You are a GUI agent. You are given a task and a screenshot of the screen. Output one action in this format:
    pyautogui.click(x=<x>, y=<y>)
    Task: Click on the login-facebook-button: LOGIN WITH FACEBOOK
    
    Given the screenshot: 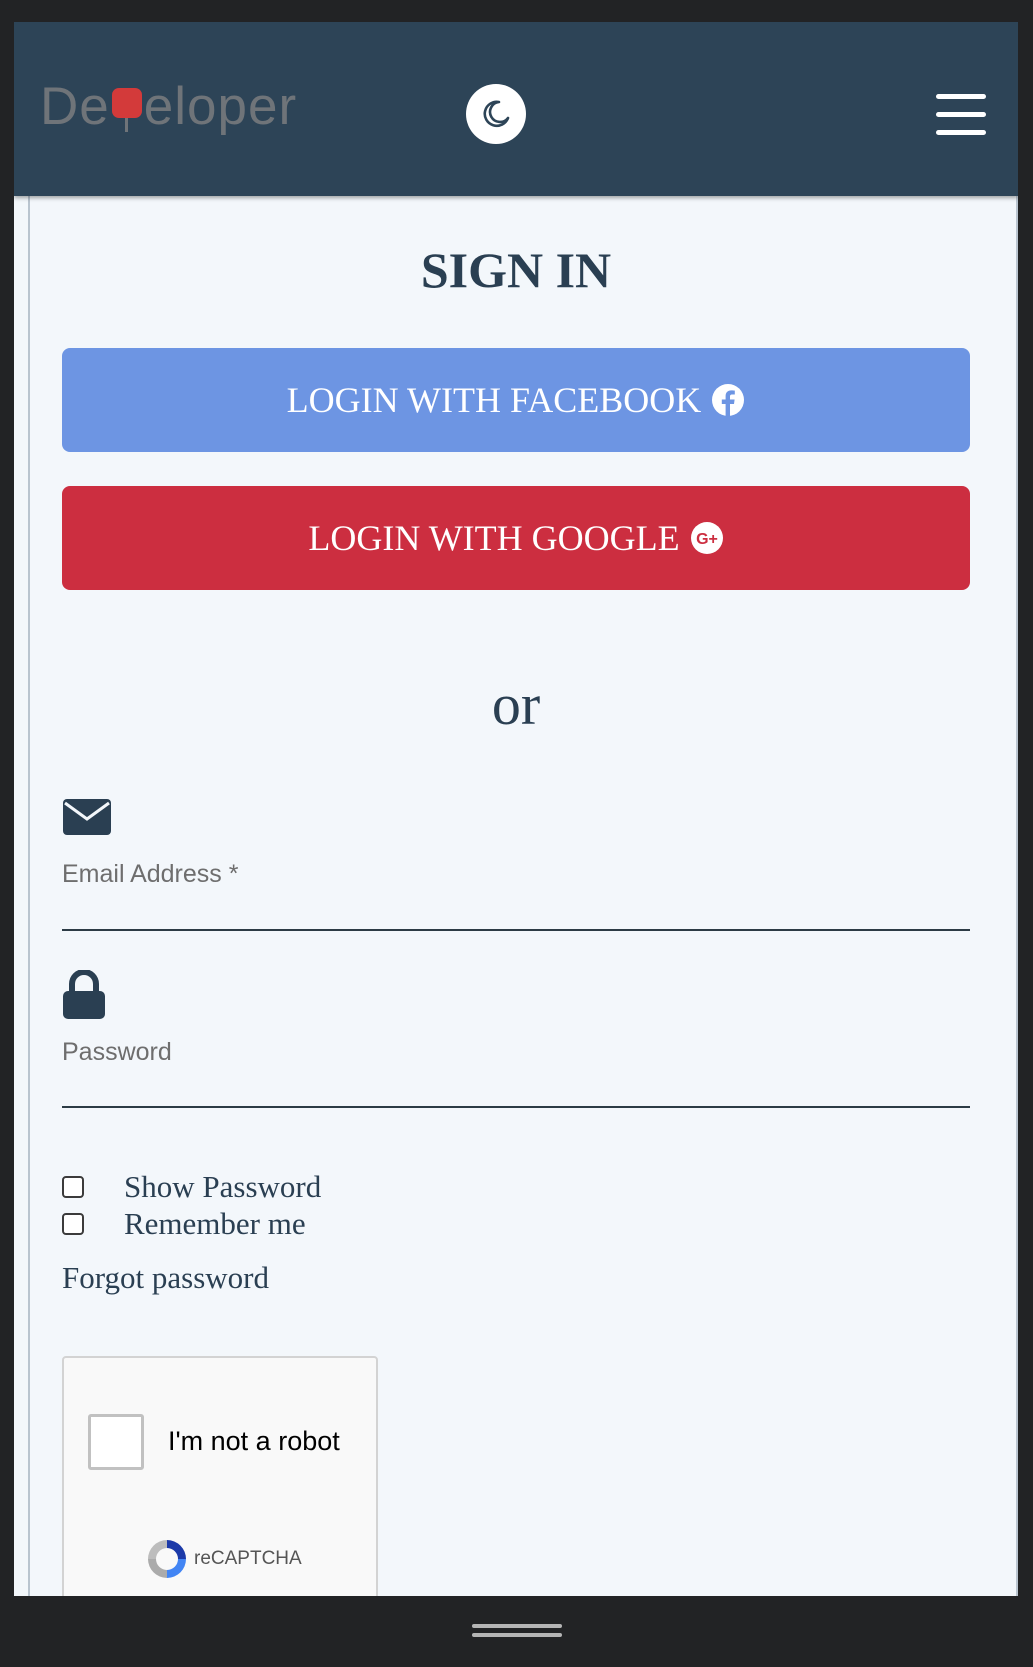 What is the action you would take?
    pyautogui.click(x=516, y=400)
    